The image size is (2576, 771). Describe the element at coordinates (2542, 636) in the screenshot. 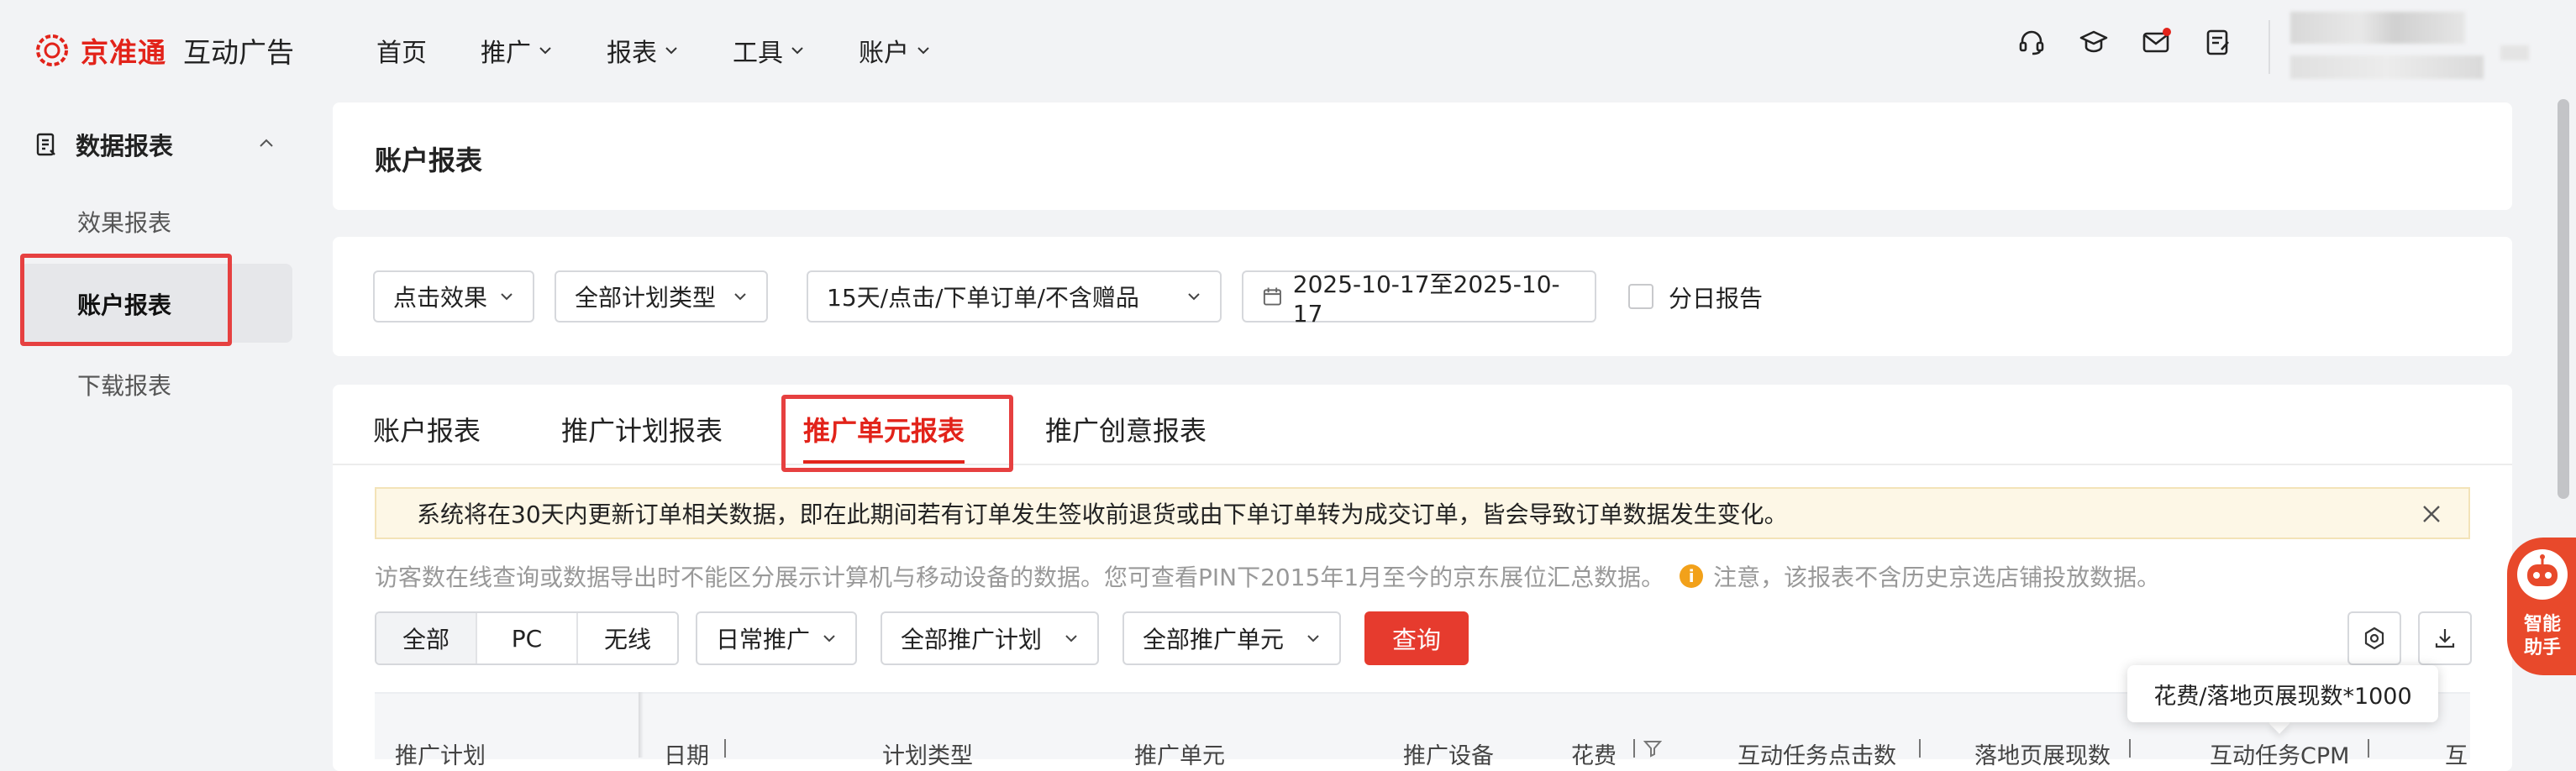

I see `assistant-label: 智能助手` at that location.